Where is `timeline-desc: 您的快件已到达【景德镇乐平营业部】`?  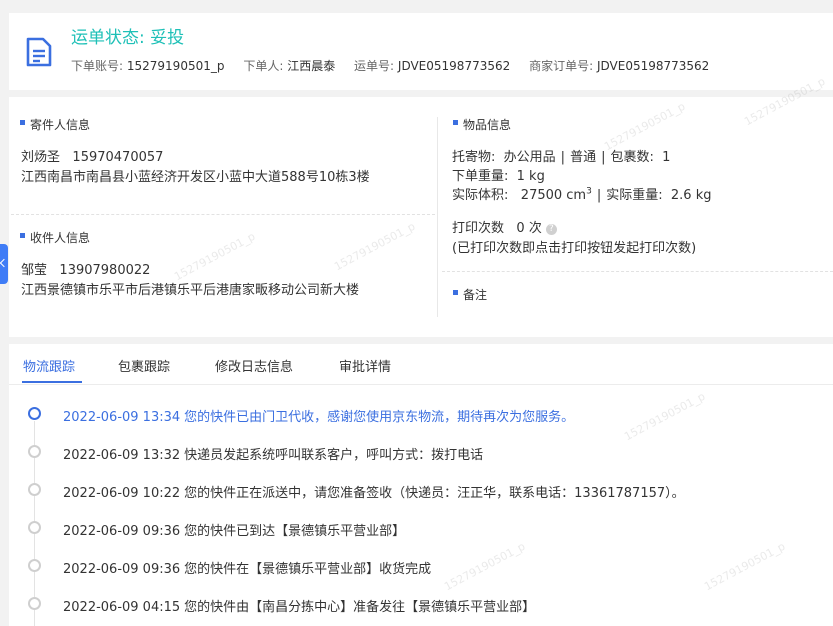 timeline-desc: 您的快件已到达【景德镇乐平营业部】 is located at coordinates (295, 531).